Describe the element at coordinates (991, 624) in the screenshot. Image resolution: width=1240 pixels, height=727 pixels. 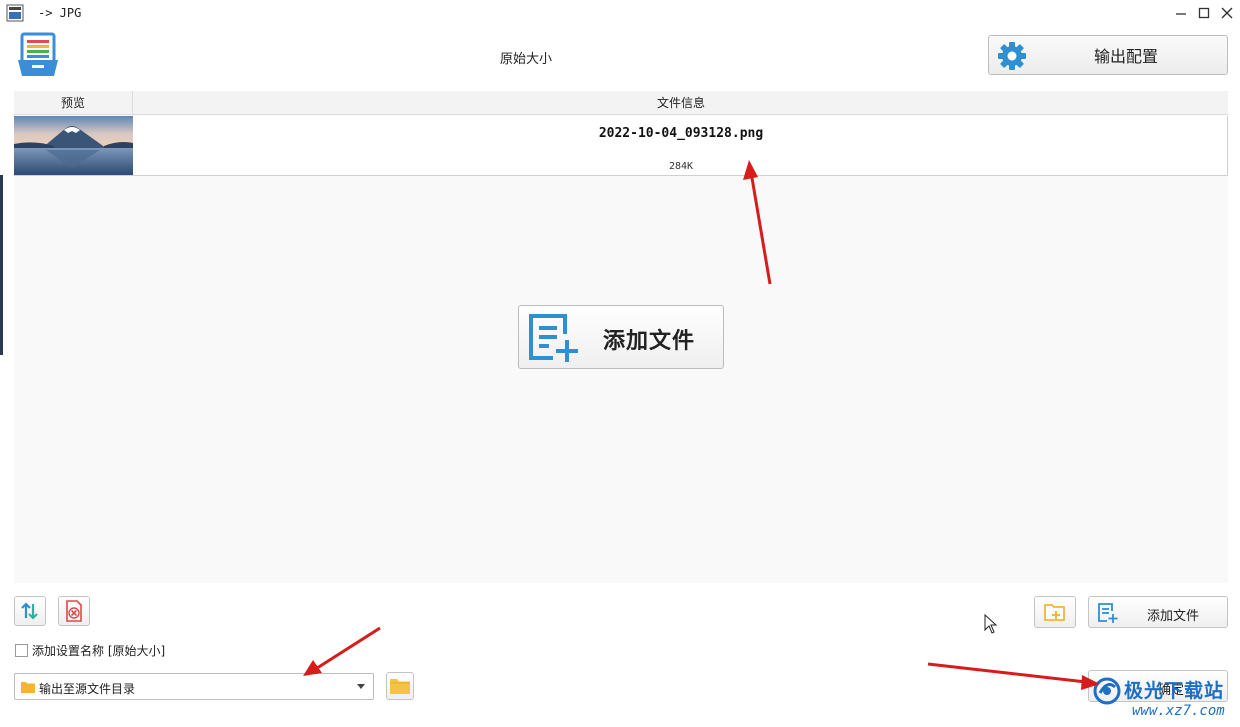
I see `mouse-cursor-icon` at that location.